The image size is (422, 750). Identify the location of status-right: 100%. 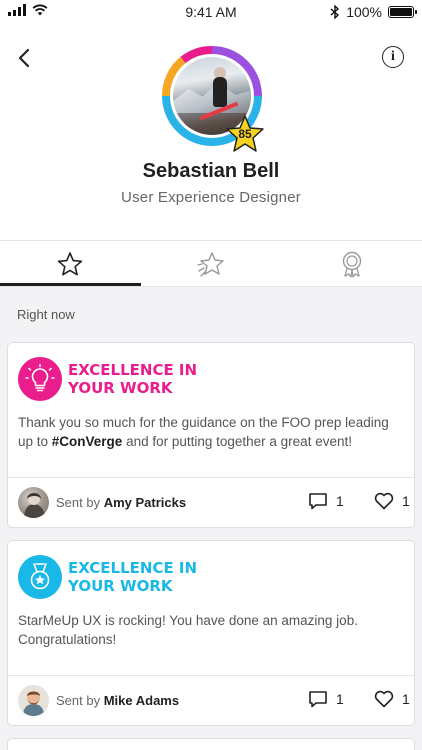
(373, 12).